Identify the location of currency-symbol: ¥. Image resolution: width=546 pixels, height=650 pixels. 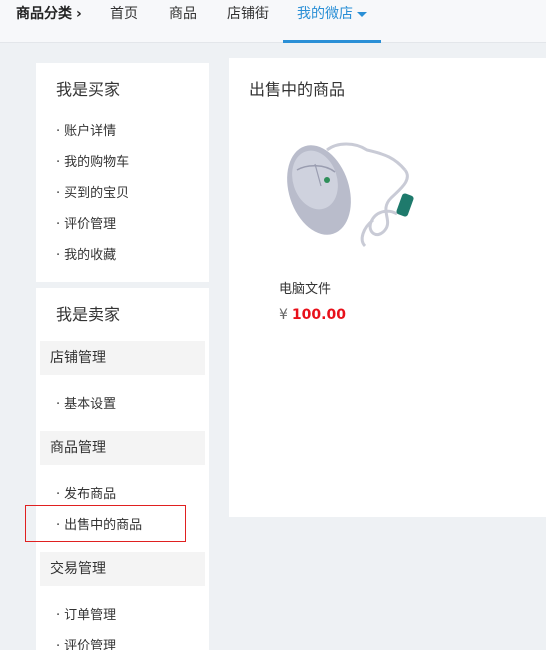
(283, 315).